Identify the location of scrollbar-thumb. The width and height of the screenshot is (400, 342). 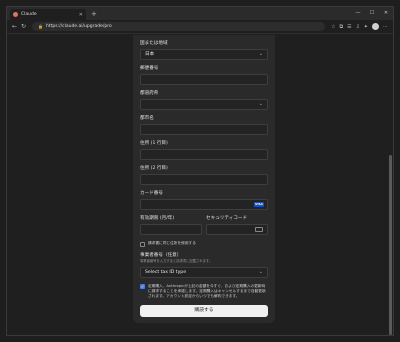
(390, 245).